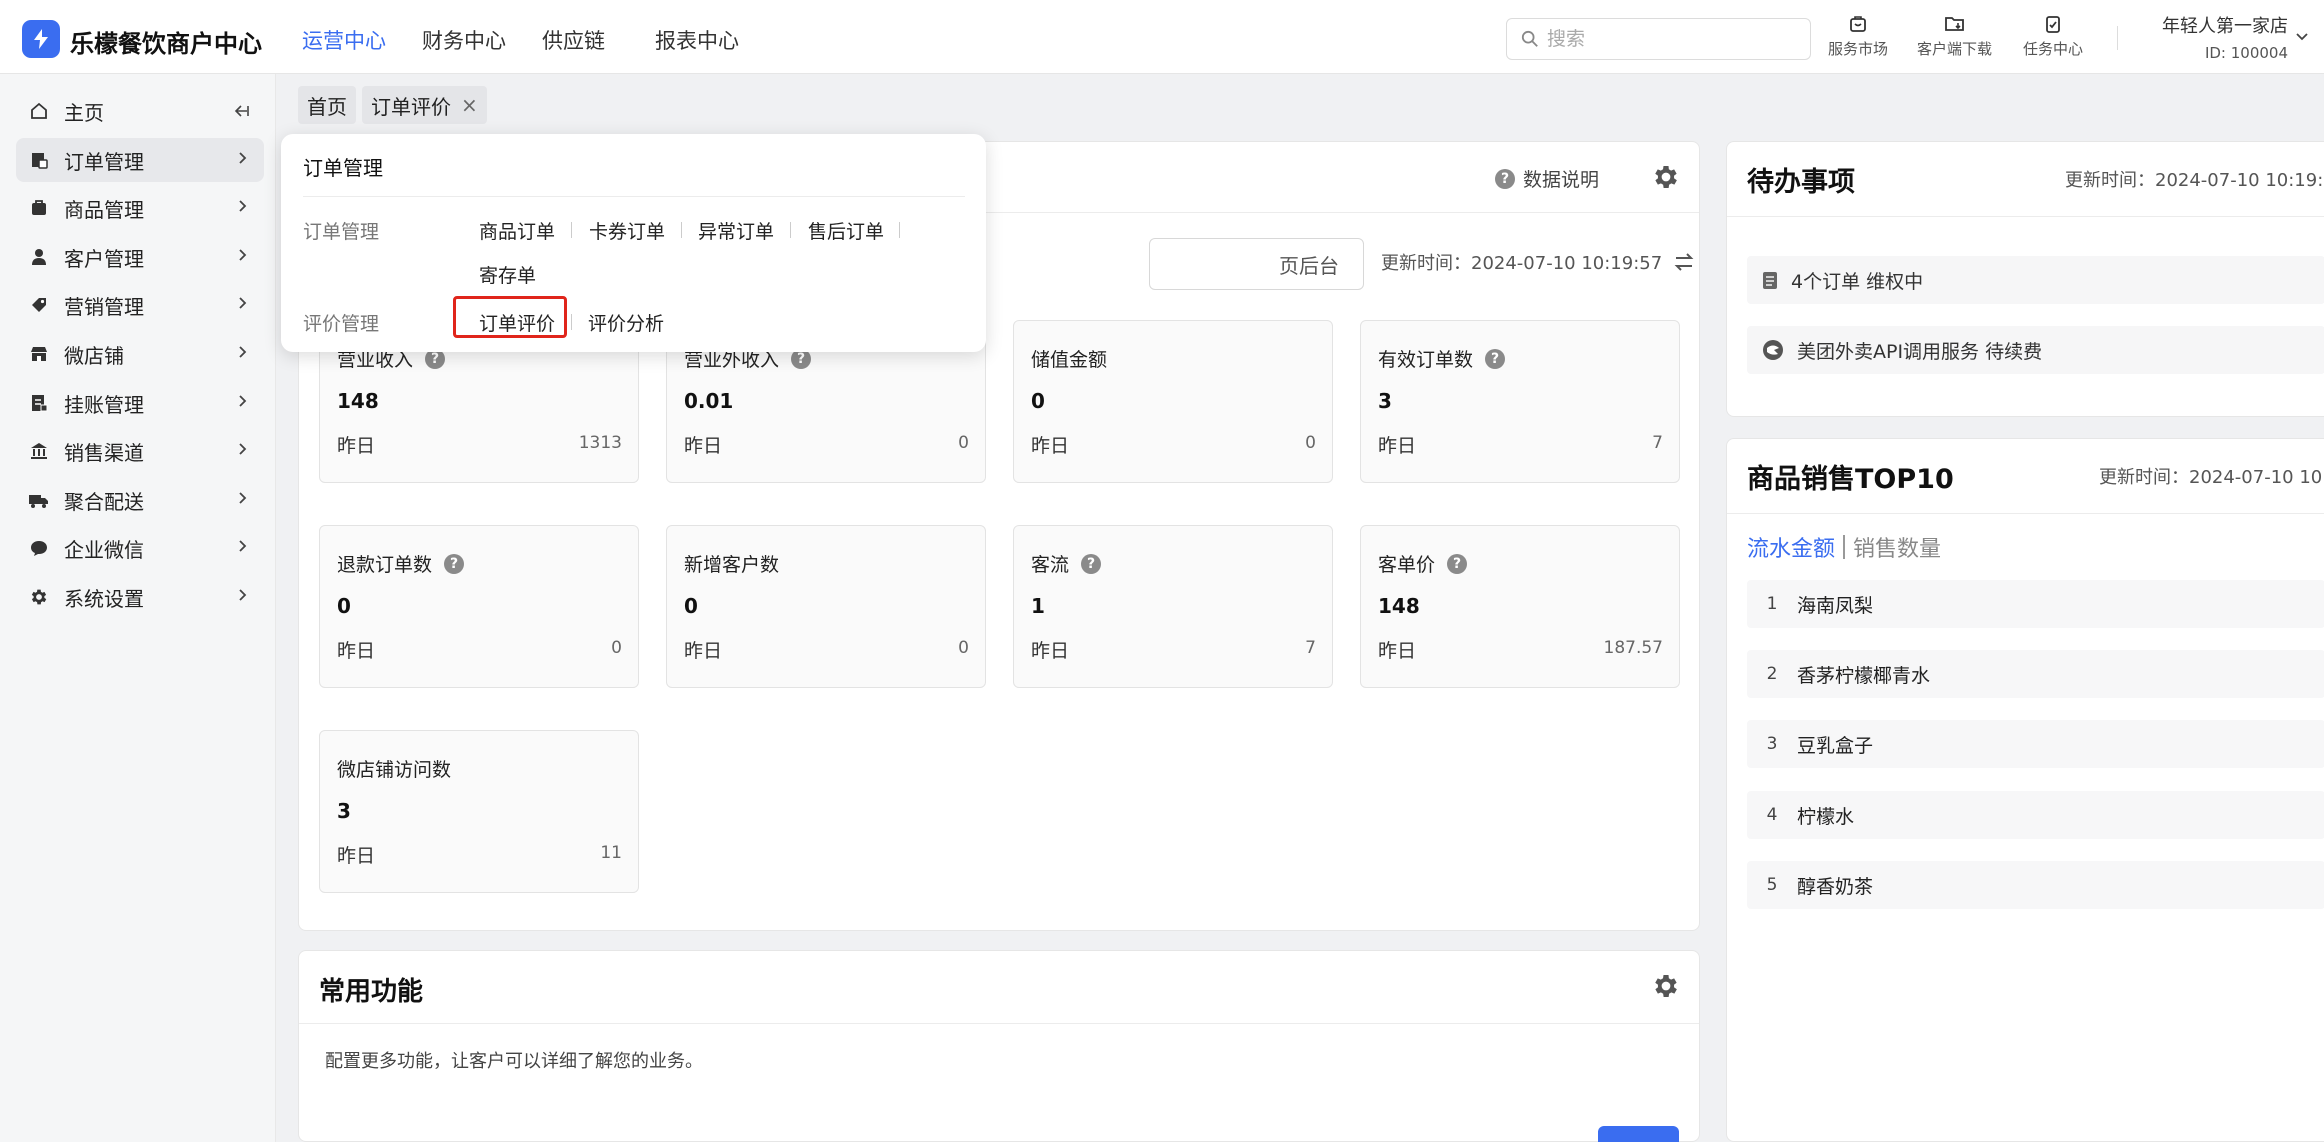 The height and width of the screenshot is (1142, 2324). What do you see at coordinates (394, 770) in the screenshot?
I see `stat-label-text: 微店铺访问数` at bounding box center [394, 770].